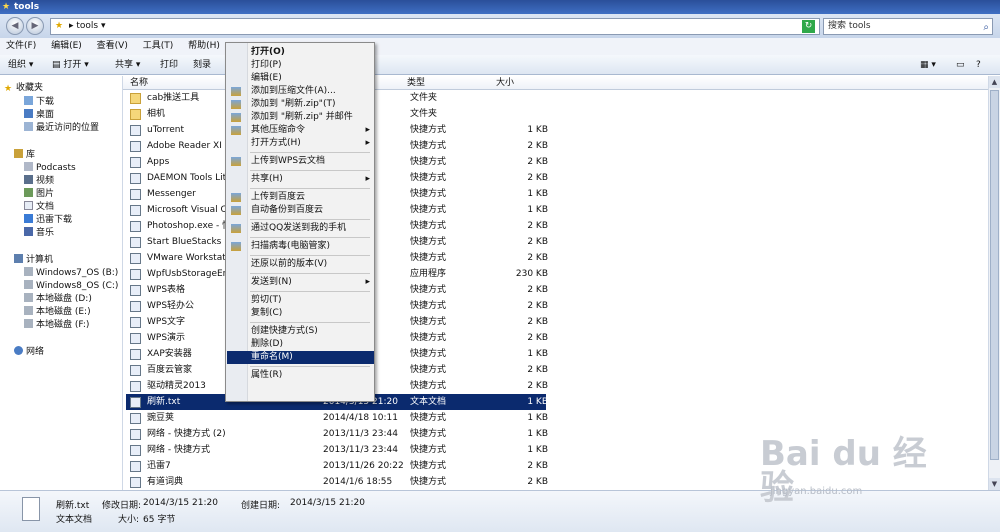  I want to click on organize-button: 组织 ▾, so click(20, 65).